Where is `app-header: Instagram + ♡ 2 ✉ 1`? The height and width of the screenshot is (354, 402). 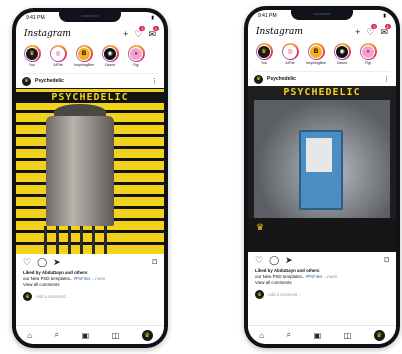 app-header: Instagram + ♡ 2 ✉ 1 is located at coordinates (91, 33).